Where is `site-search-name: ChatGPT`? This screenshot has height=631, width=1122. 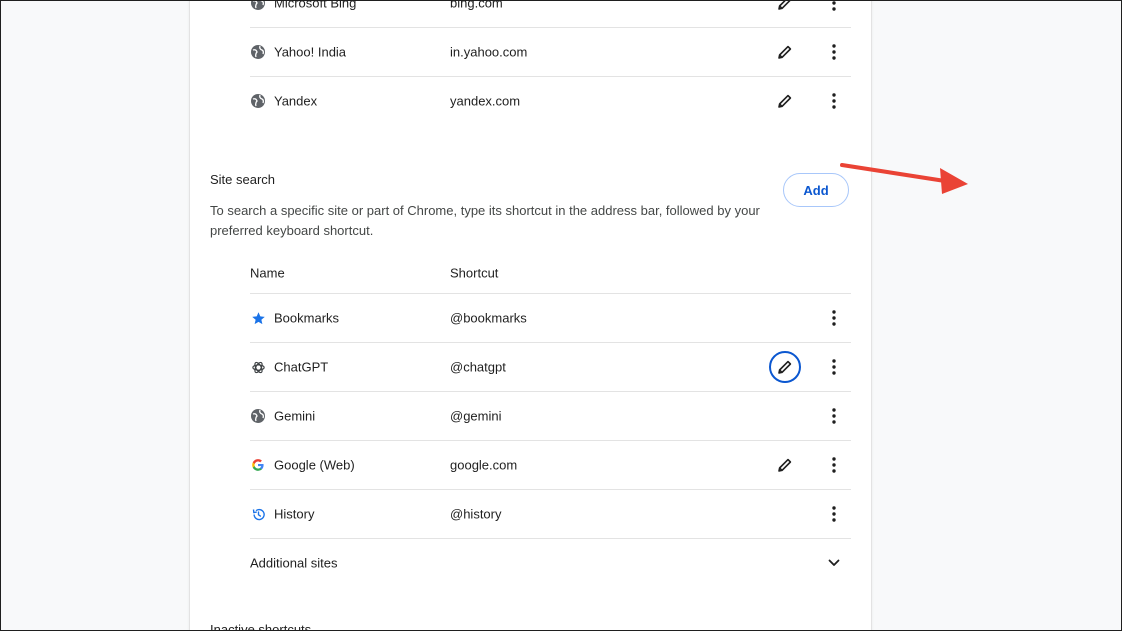 site-search-name: ChatGPT is located at coordinates (301, 367).